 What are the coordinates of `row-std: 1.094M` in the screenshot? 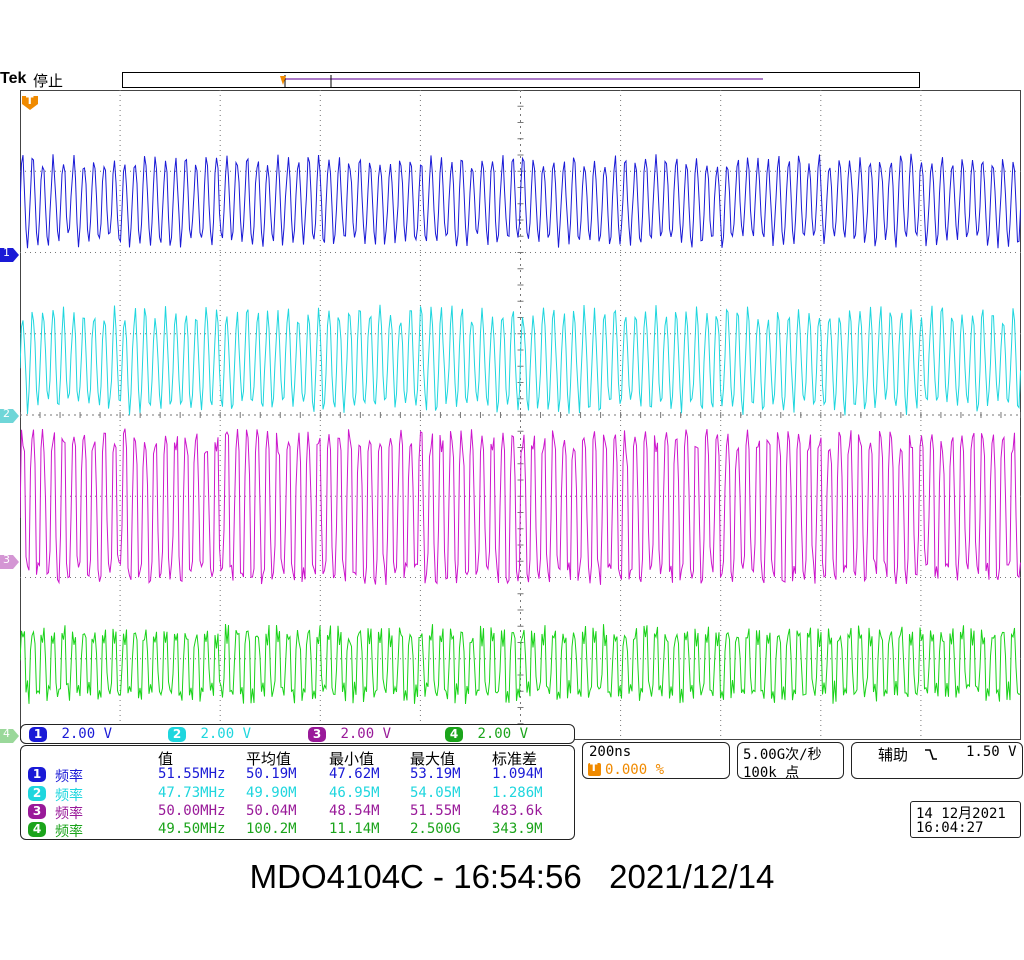 It's located at (517, 774).